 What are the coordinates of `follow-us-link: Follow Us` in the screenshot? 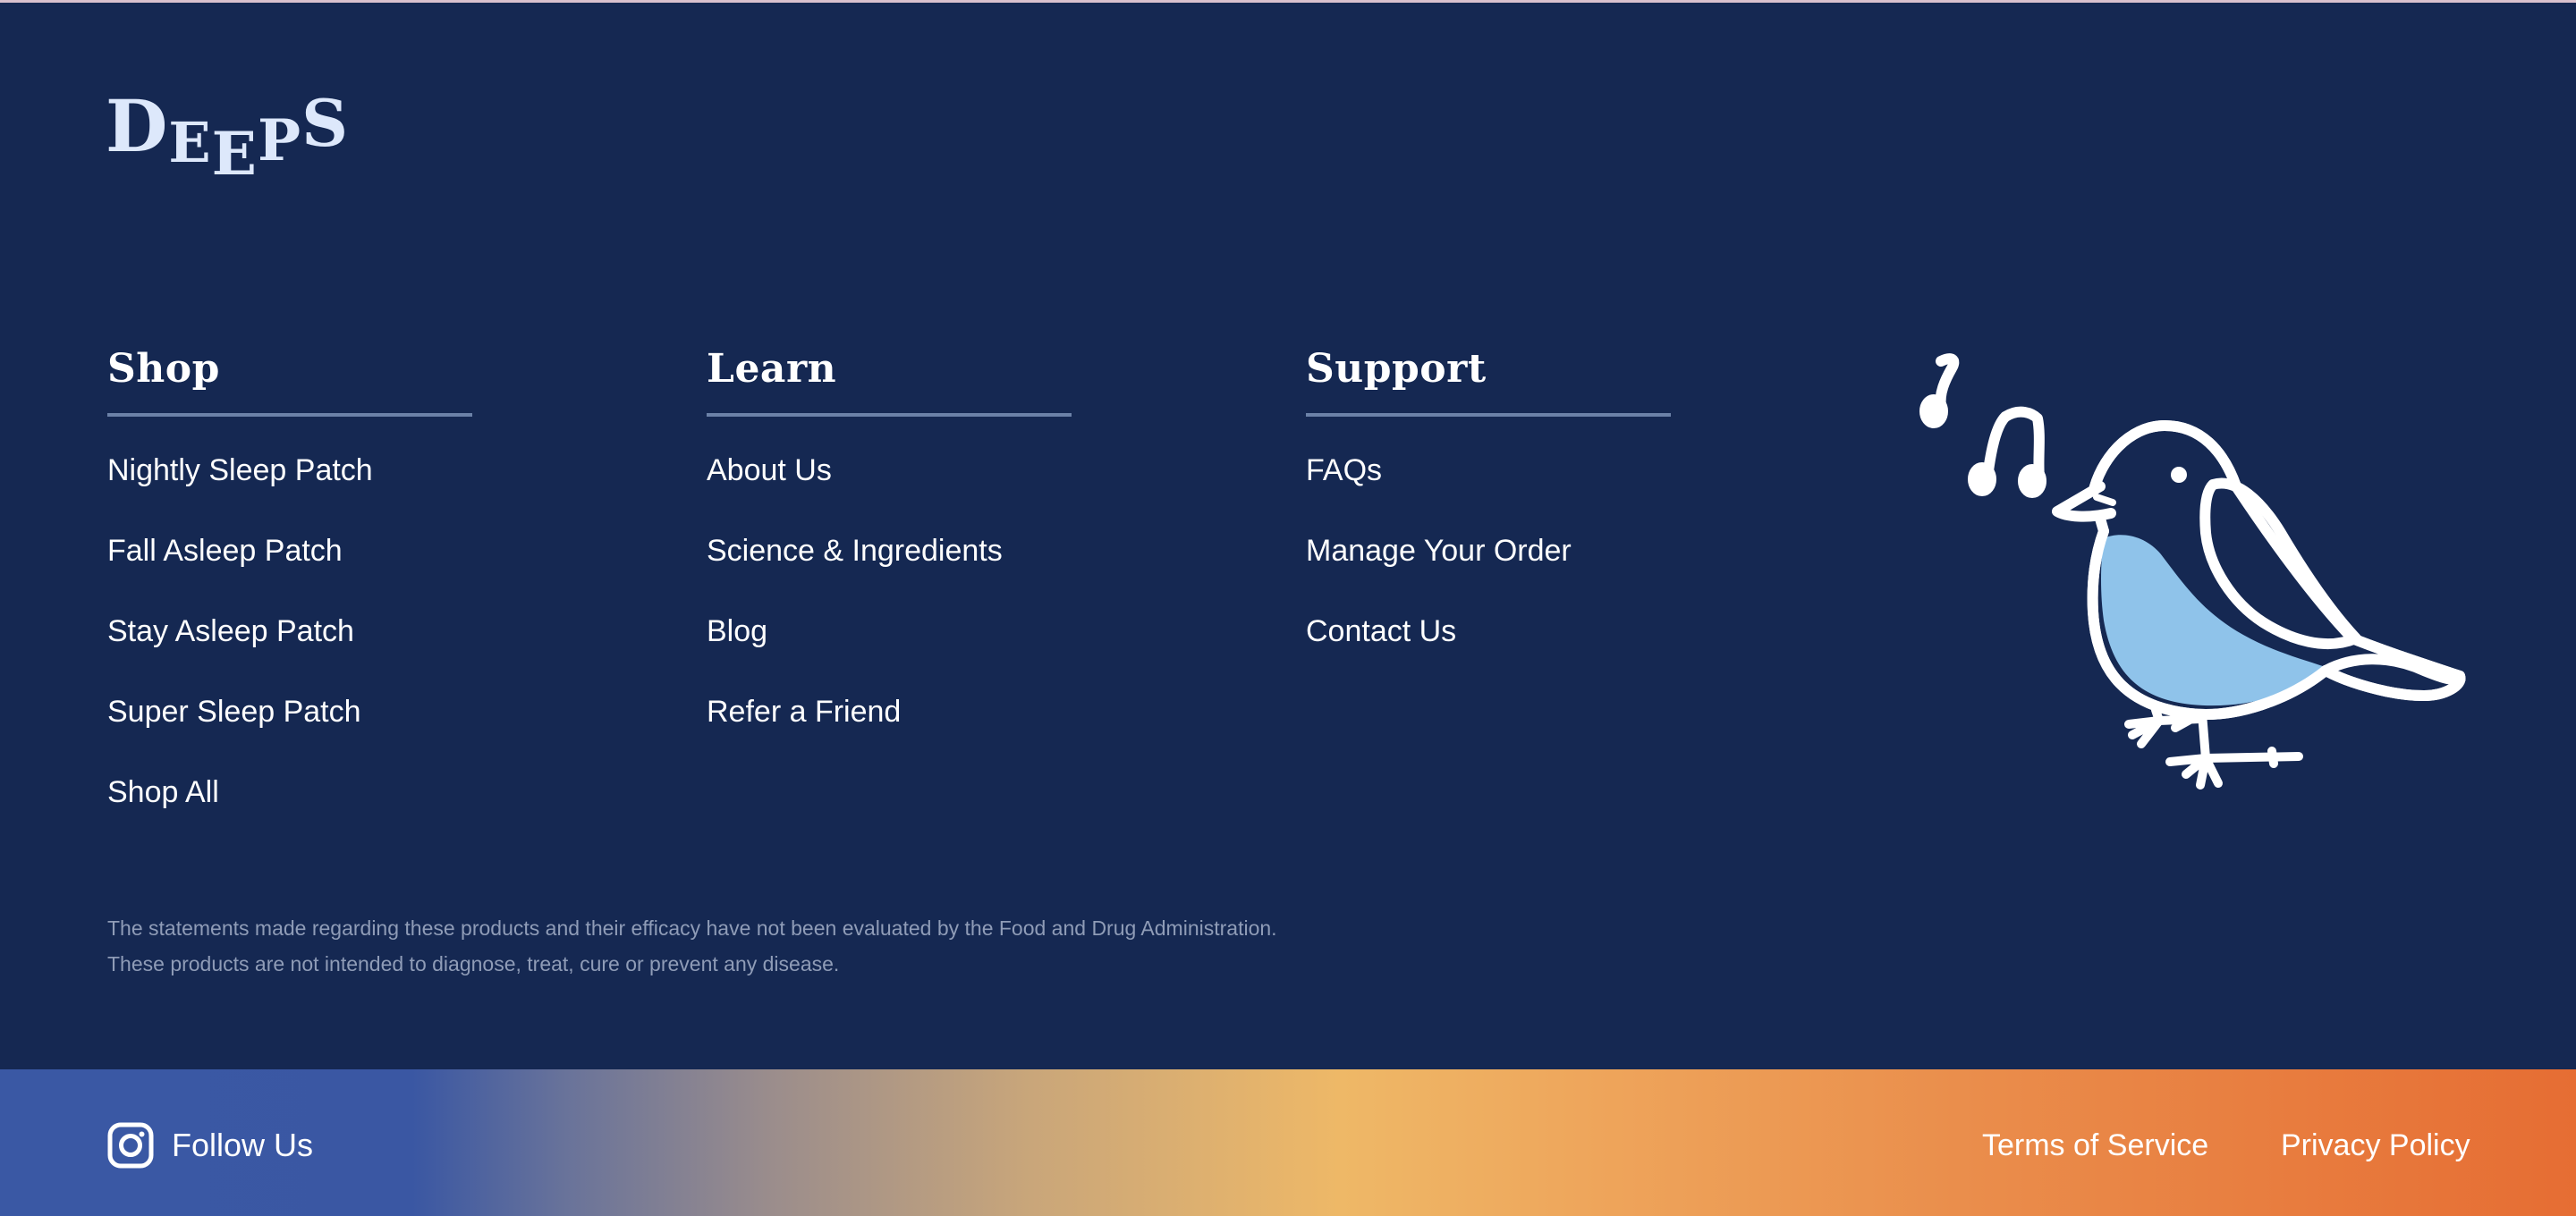 It's located at (210, 1146).